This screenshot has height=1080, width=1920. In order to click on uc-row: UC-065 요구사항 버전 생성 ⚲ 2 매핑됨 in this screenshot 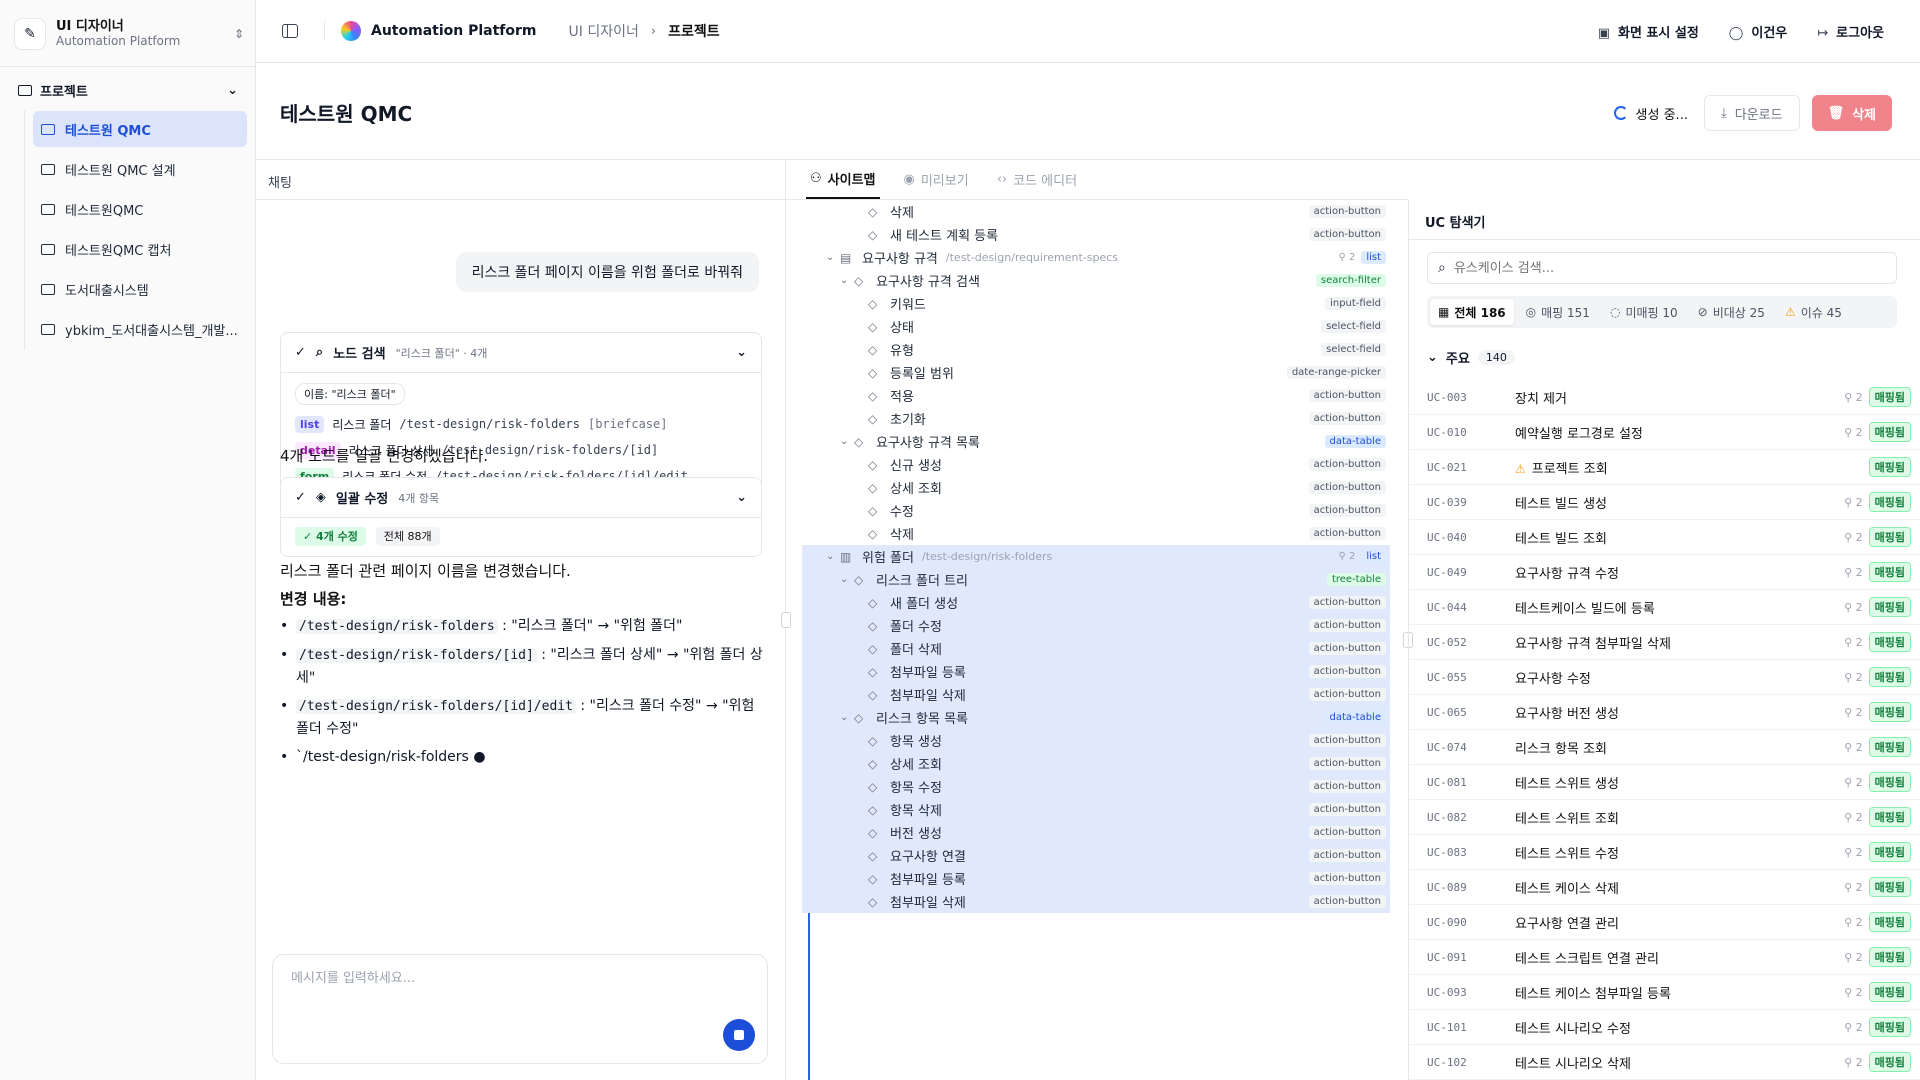, I will do `click(1664, 712)`.